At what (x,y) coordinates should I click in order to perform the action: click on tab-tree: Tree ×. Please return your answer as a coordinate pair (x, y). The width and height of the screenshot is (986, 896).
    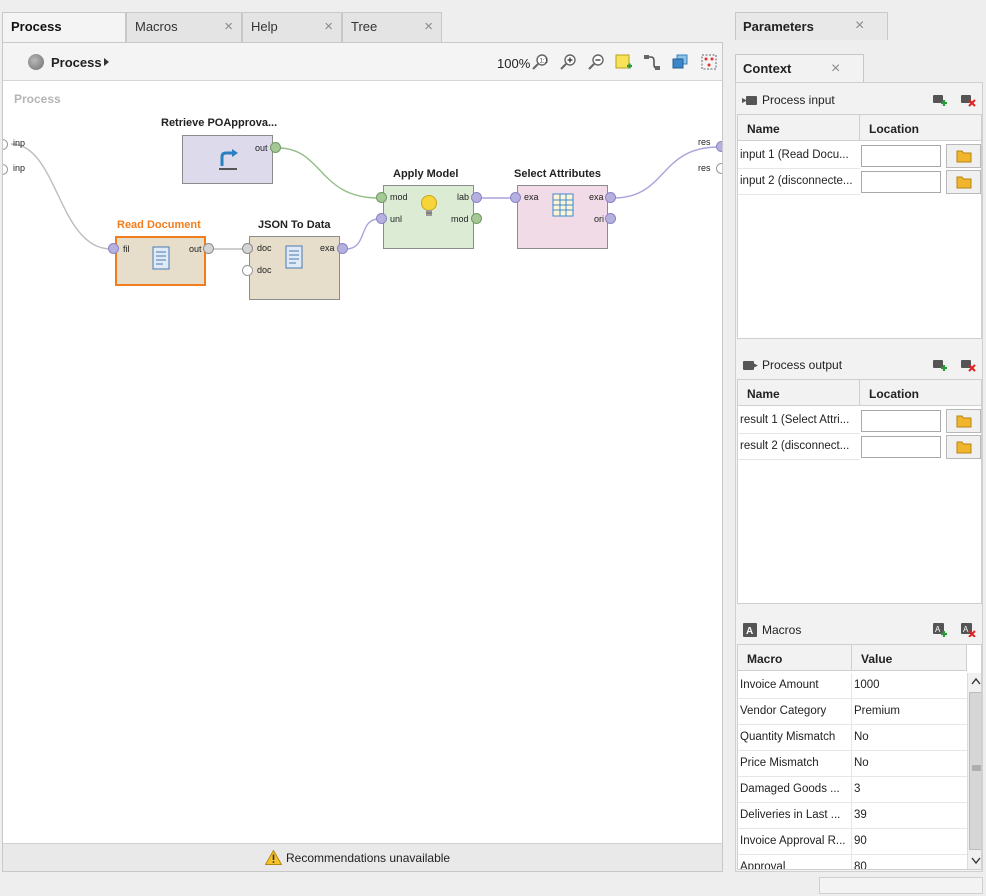
    Looking at the image, I should click on (392, 27).